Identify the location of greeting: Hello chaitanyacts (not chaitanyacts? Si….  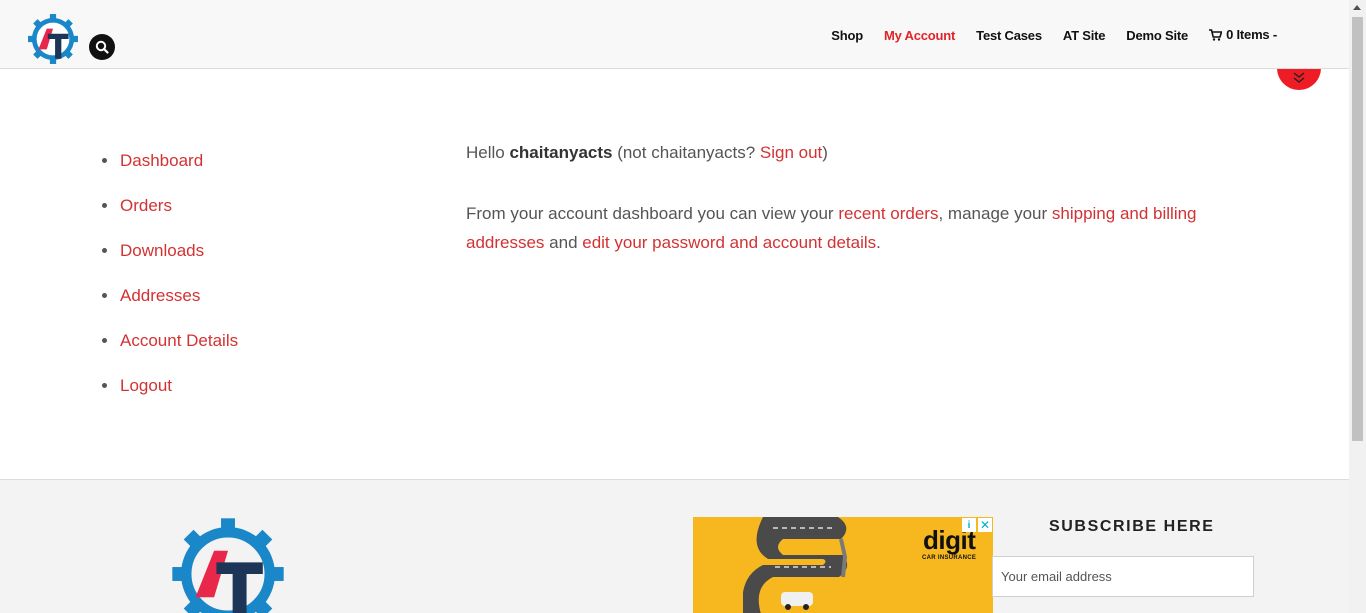
(846, 152).